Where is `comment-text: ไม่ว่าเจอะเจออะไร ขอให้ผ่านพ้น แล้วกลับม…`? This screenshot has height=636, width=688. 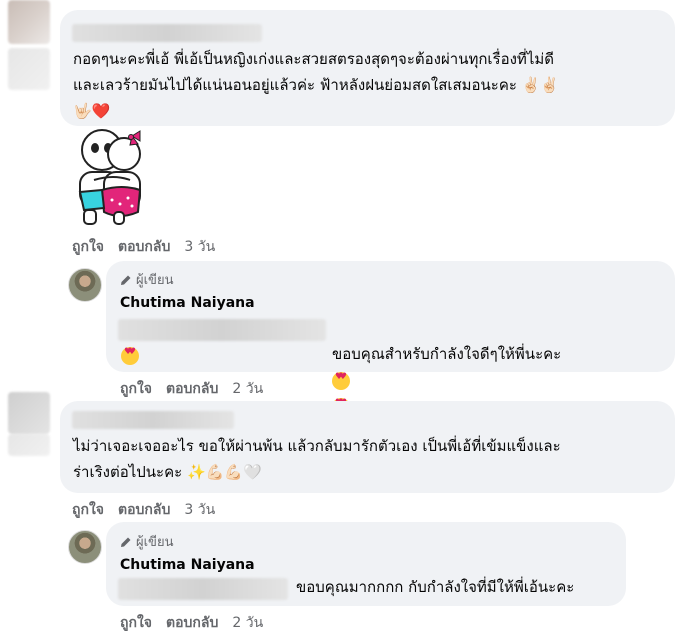
comment-text: ไม่ว่าเจอะเจออะไร ขอให้ผ่านพ้น แล้วกลับม… is located at coordinates (317, 459).